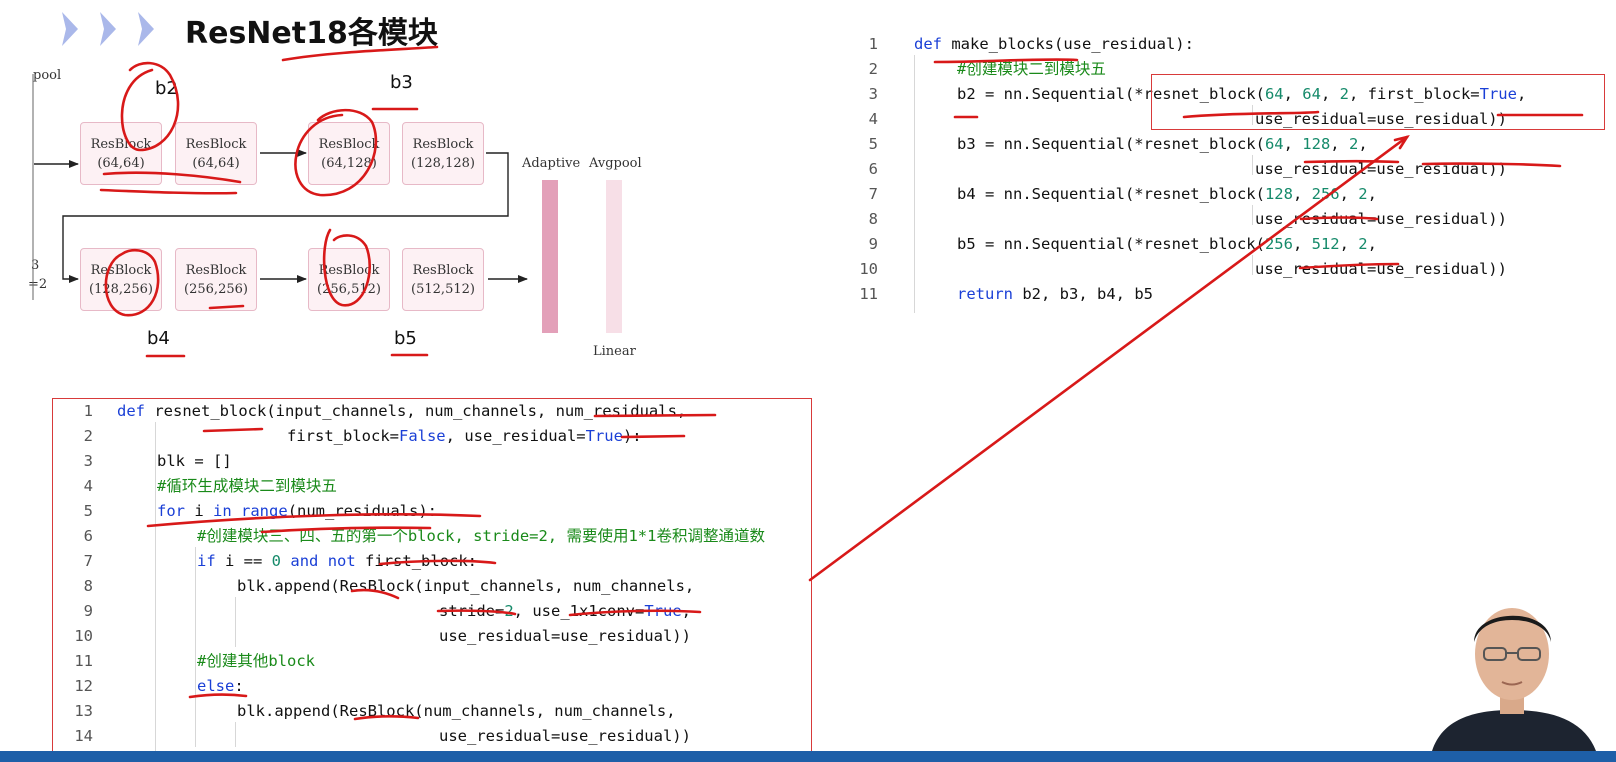 The image size is (1616, 762). What do you see at coordinates (808, 756) in the screenshot?
I see `bottom-bar` at bounding box center [808, 756].